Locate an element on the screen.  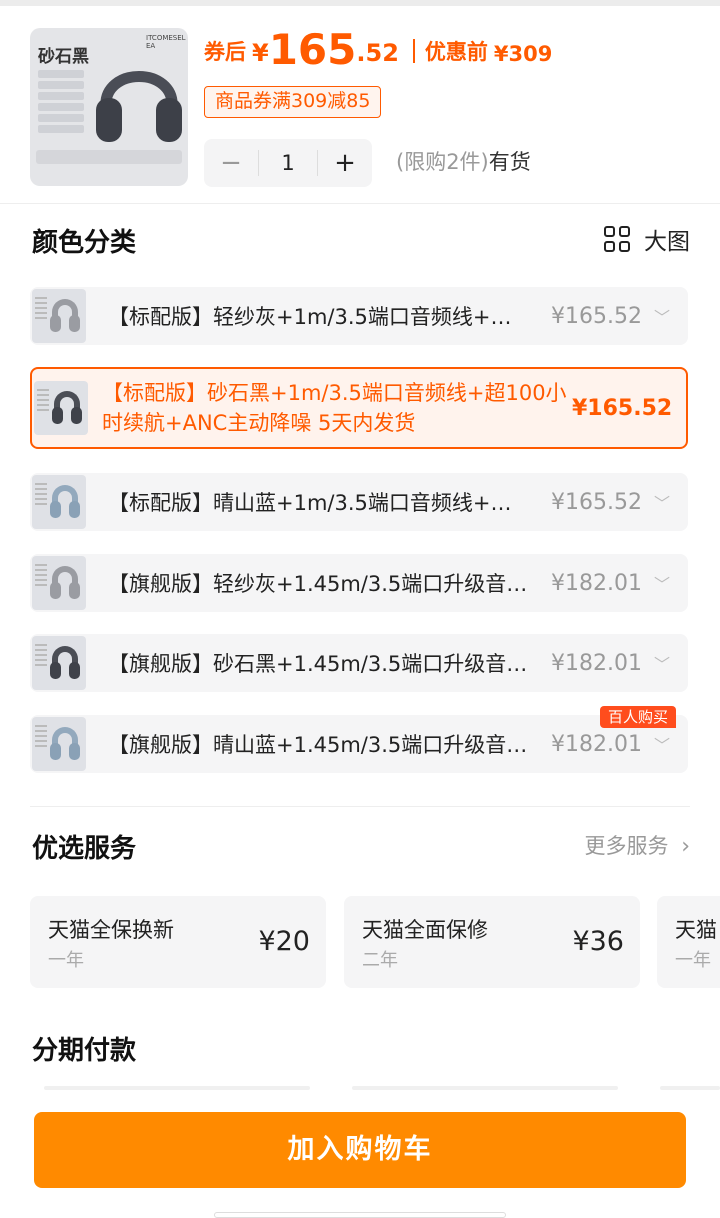
home-indicator is located at coordinates (360, 1215).